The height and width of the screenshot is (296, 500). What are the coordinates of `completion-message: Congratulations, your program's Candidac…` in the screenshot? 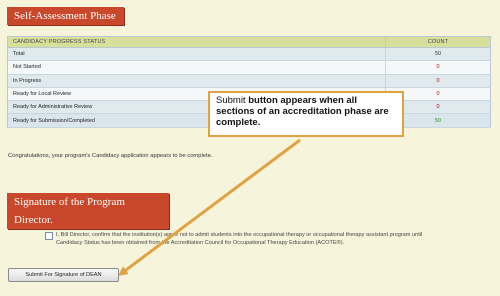 It's located at (110, 156).